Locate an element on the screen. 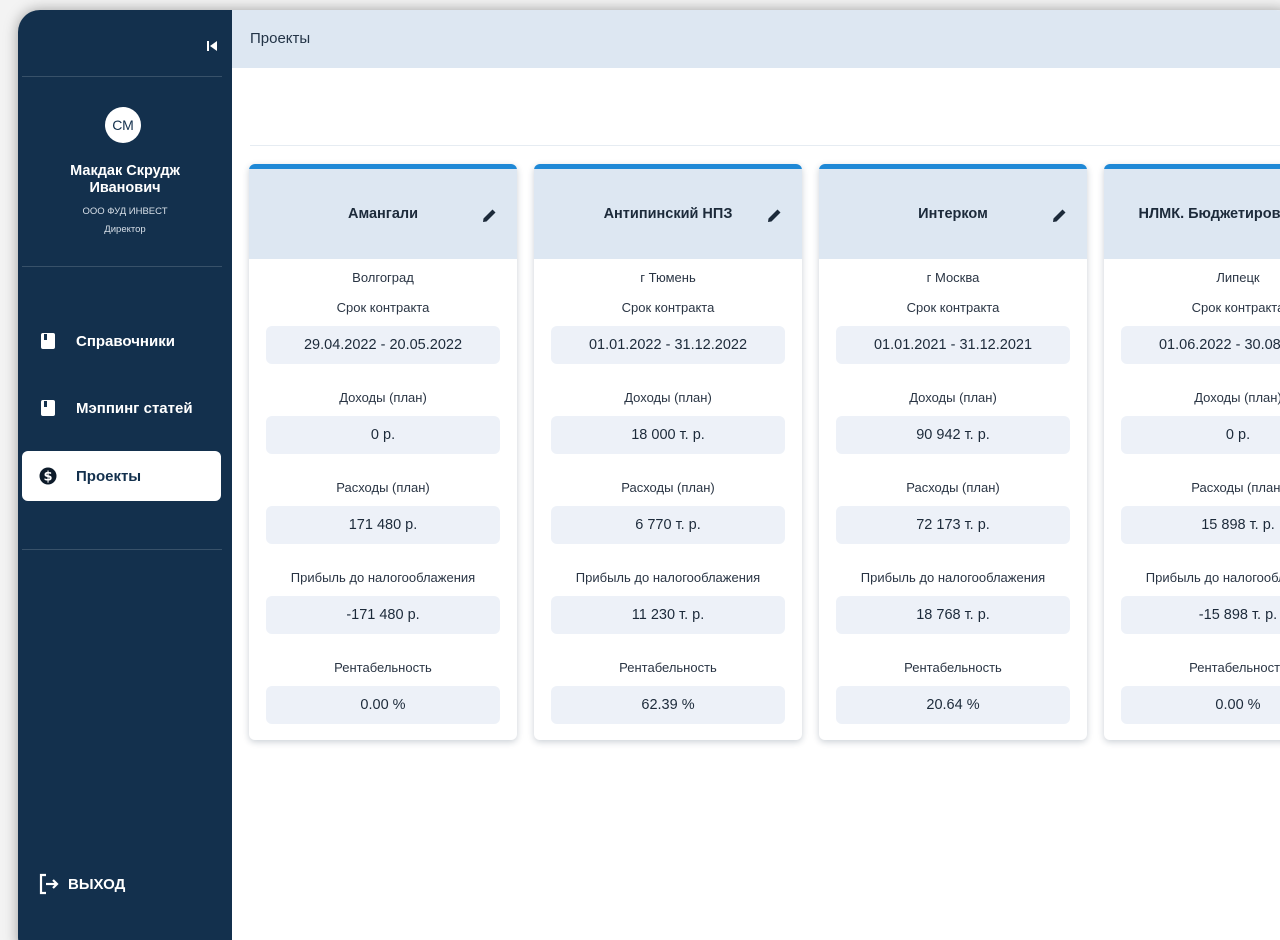 Image resolution: width=1280 pixels, height=940 pixels. sidebar-item-directories: Справочники is located at coordinates (121, 341).